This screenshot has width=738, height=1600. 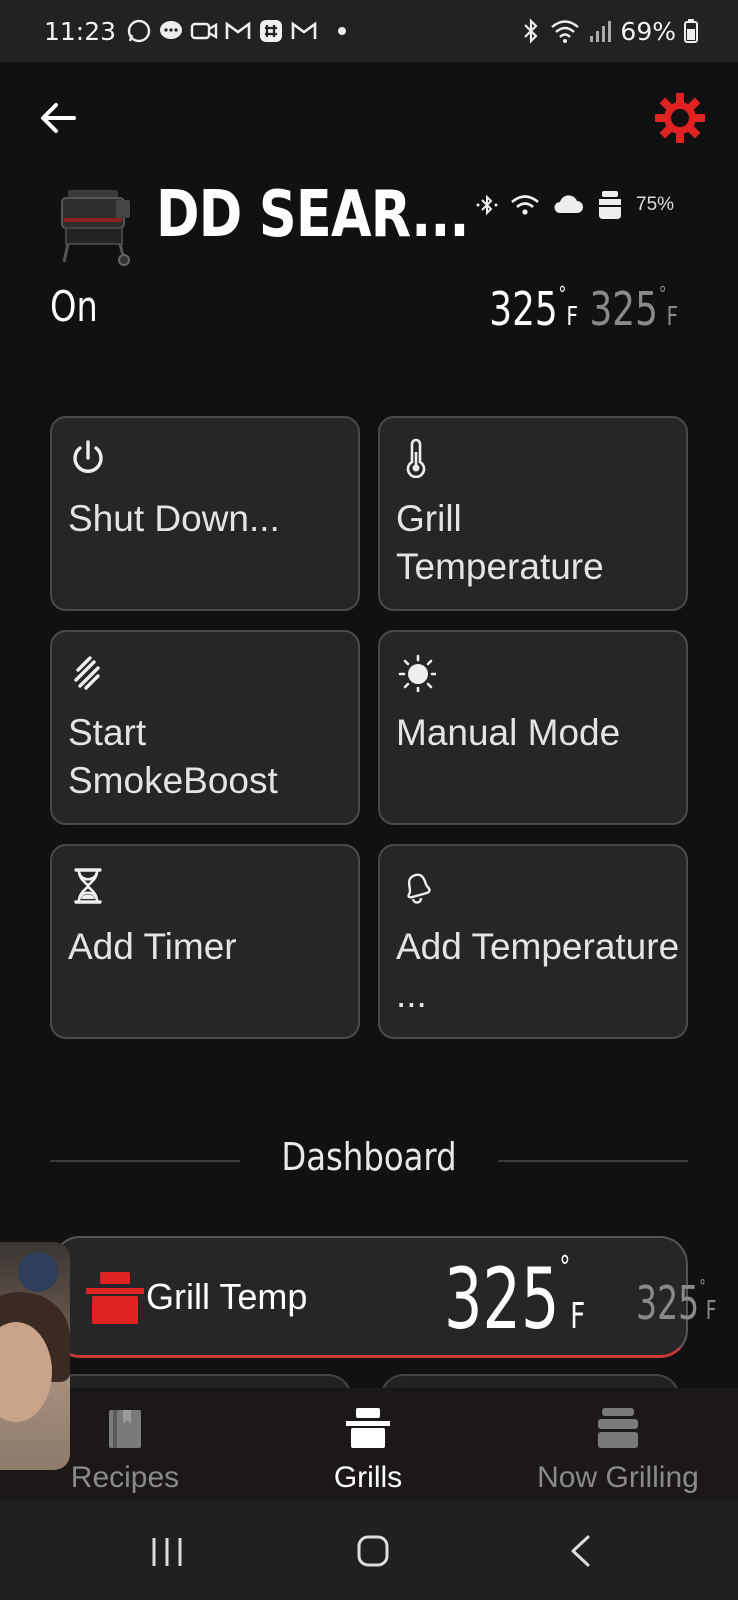 What do you see at coordinates (369, 31) in the screenshot?
I see `status-bar: 11:23 69%` at bounding box center [369, 31].